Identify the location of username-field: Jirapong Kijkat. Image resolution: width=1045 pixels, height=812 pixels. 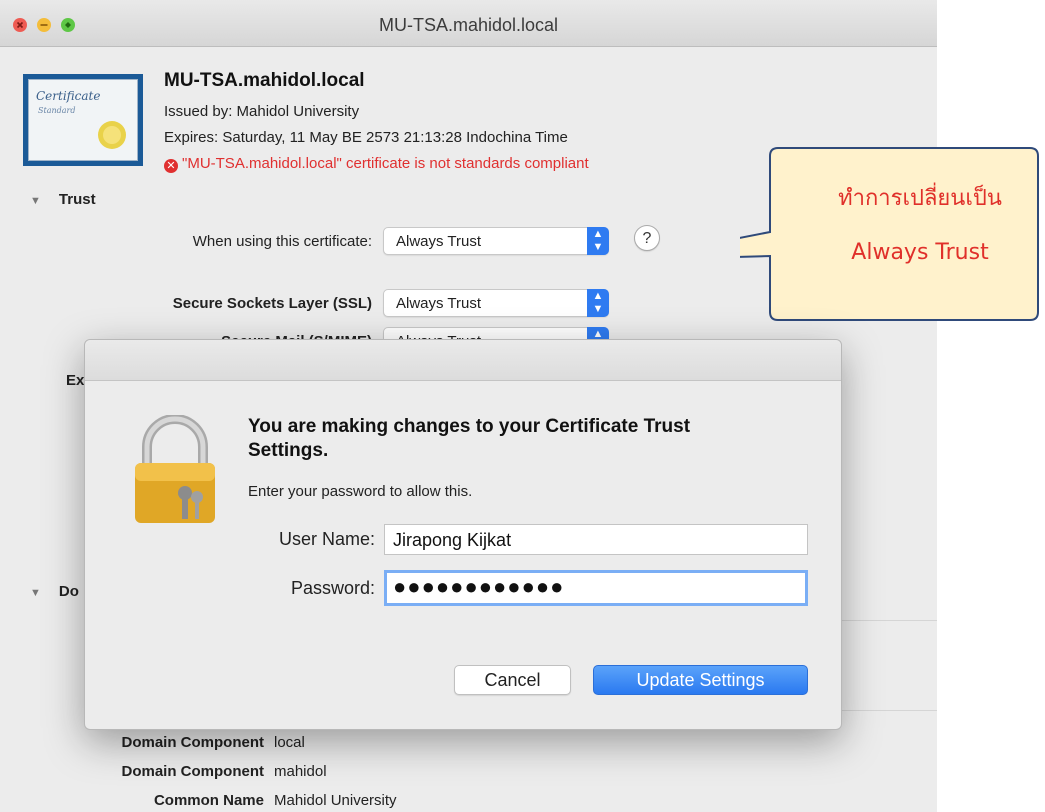
(596, 539).